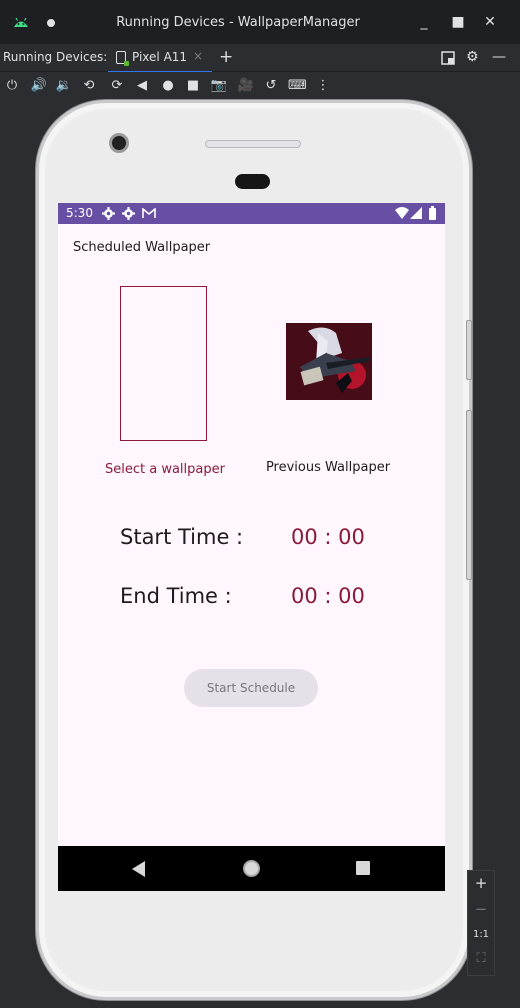  I want to click on tool-window-title: Running Devices:, so click(55, 57).